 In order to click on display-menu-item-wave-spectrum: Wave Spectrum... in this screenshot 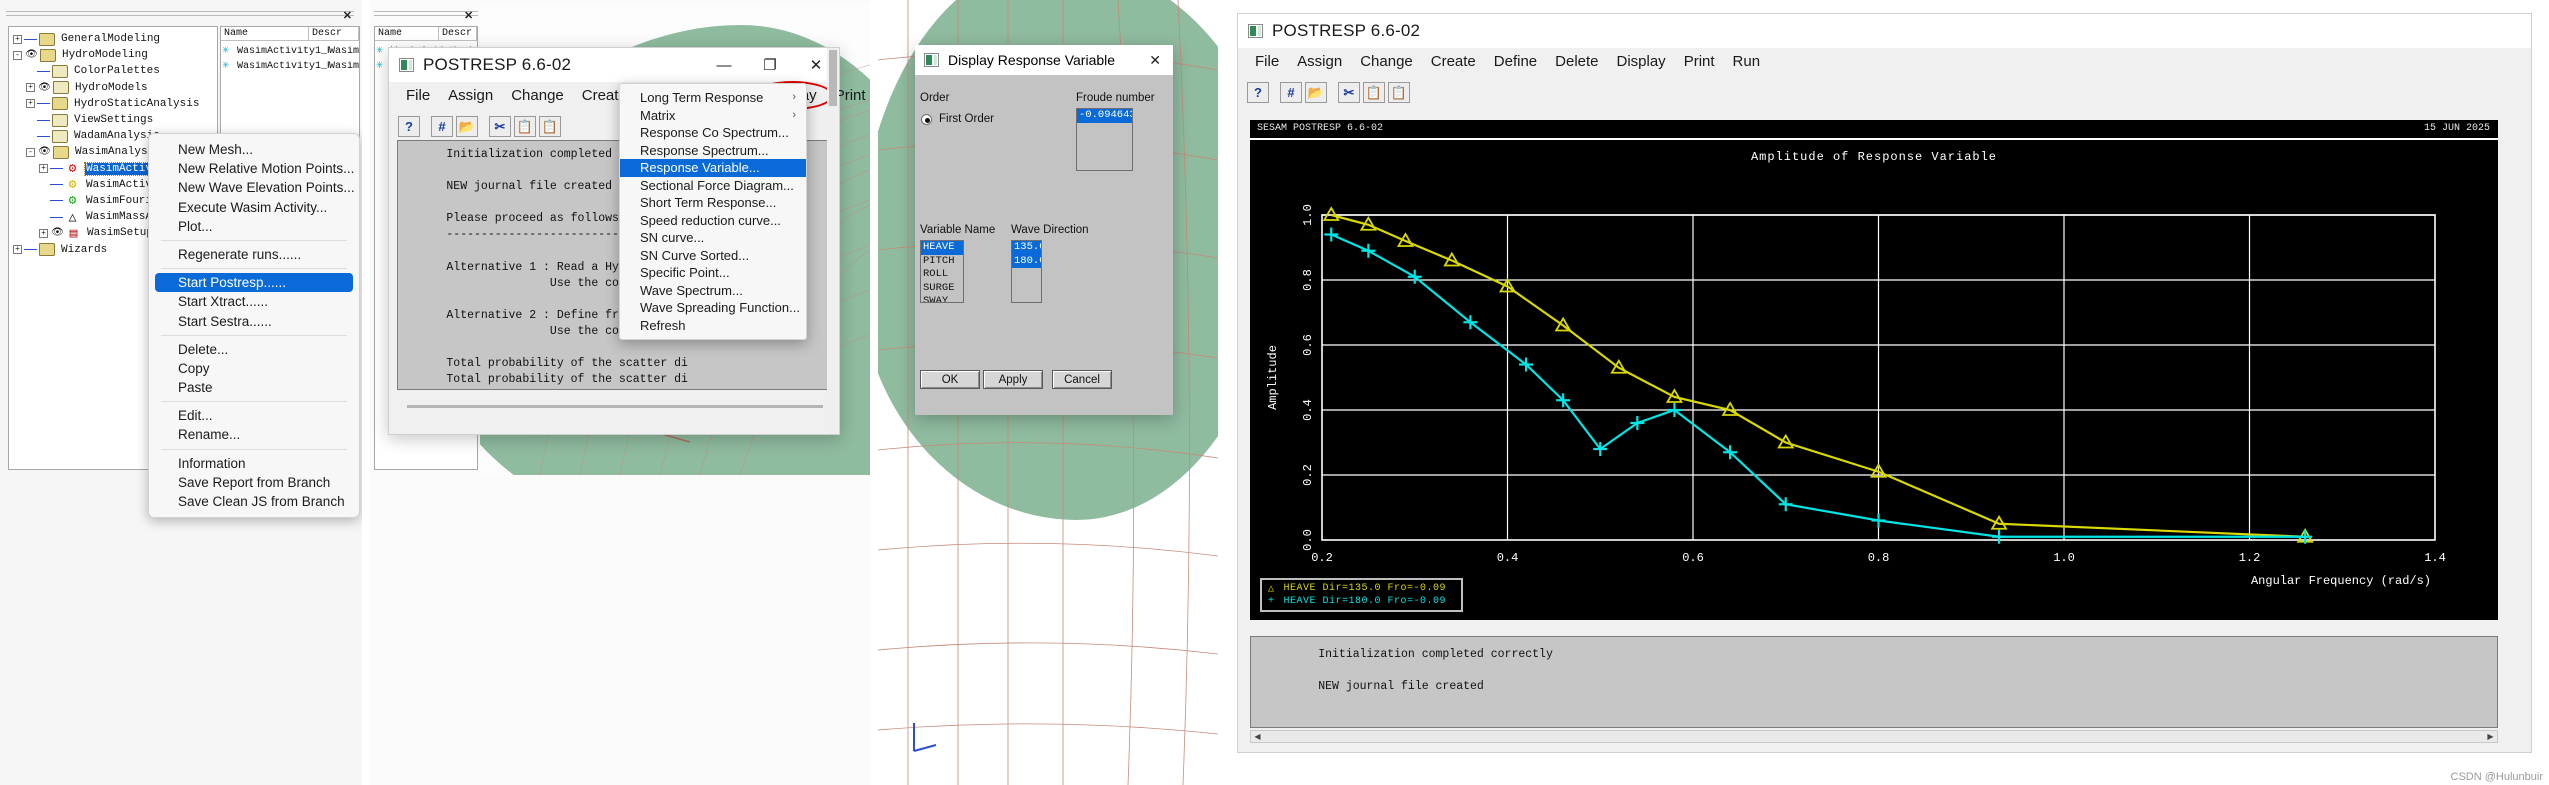, I will do `click(713, 291)`.